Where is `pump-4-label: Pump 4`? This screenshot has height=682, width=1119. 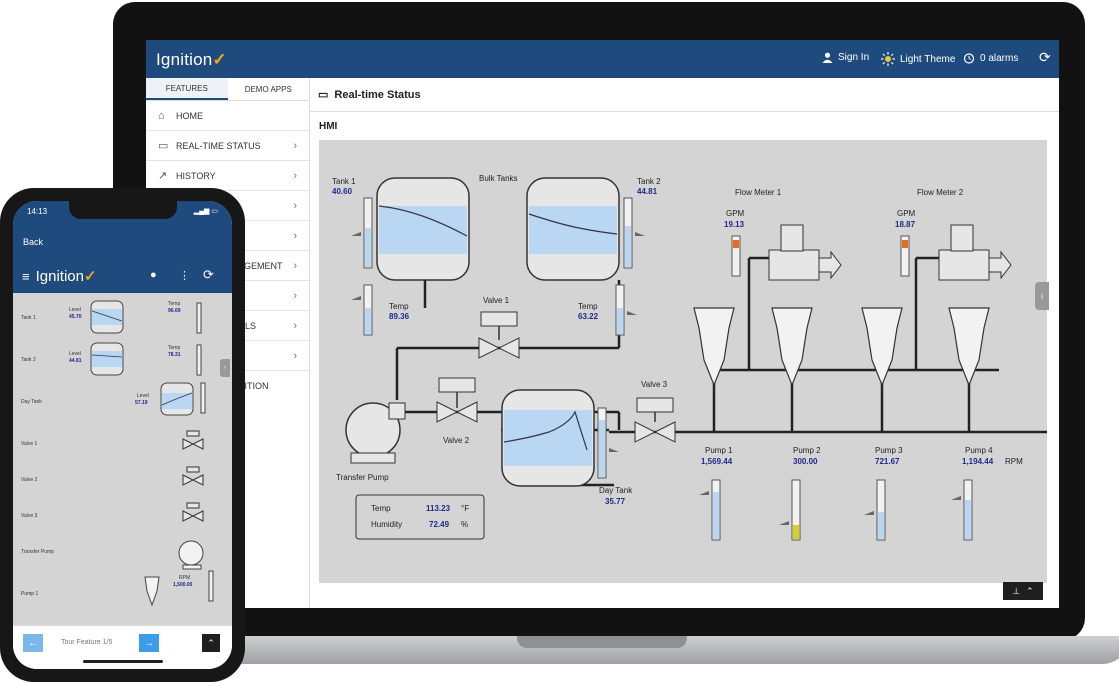 pump-4-label: Pump 4 is located at coordinates (979, 450).